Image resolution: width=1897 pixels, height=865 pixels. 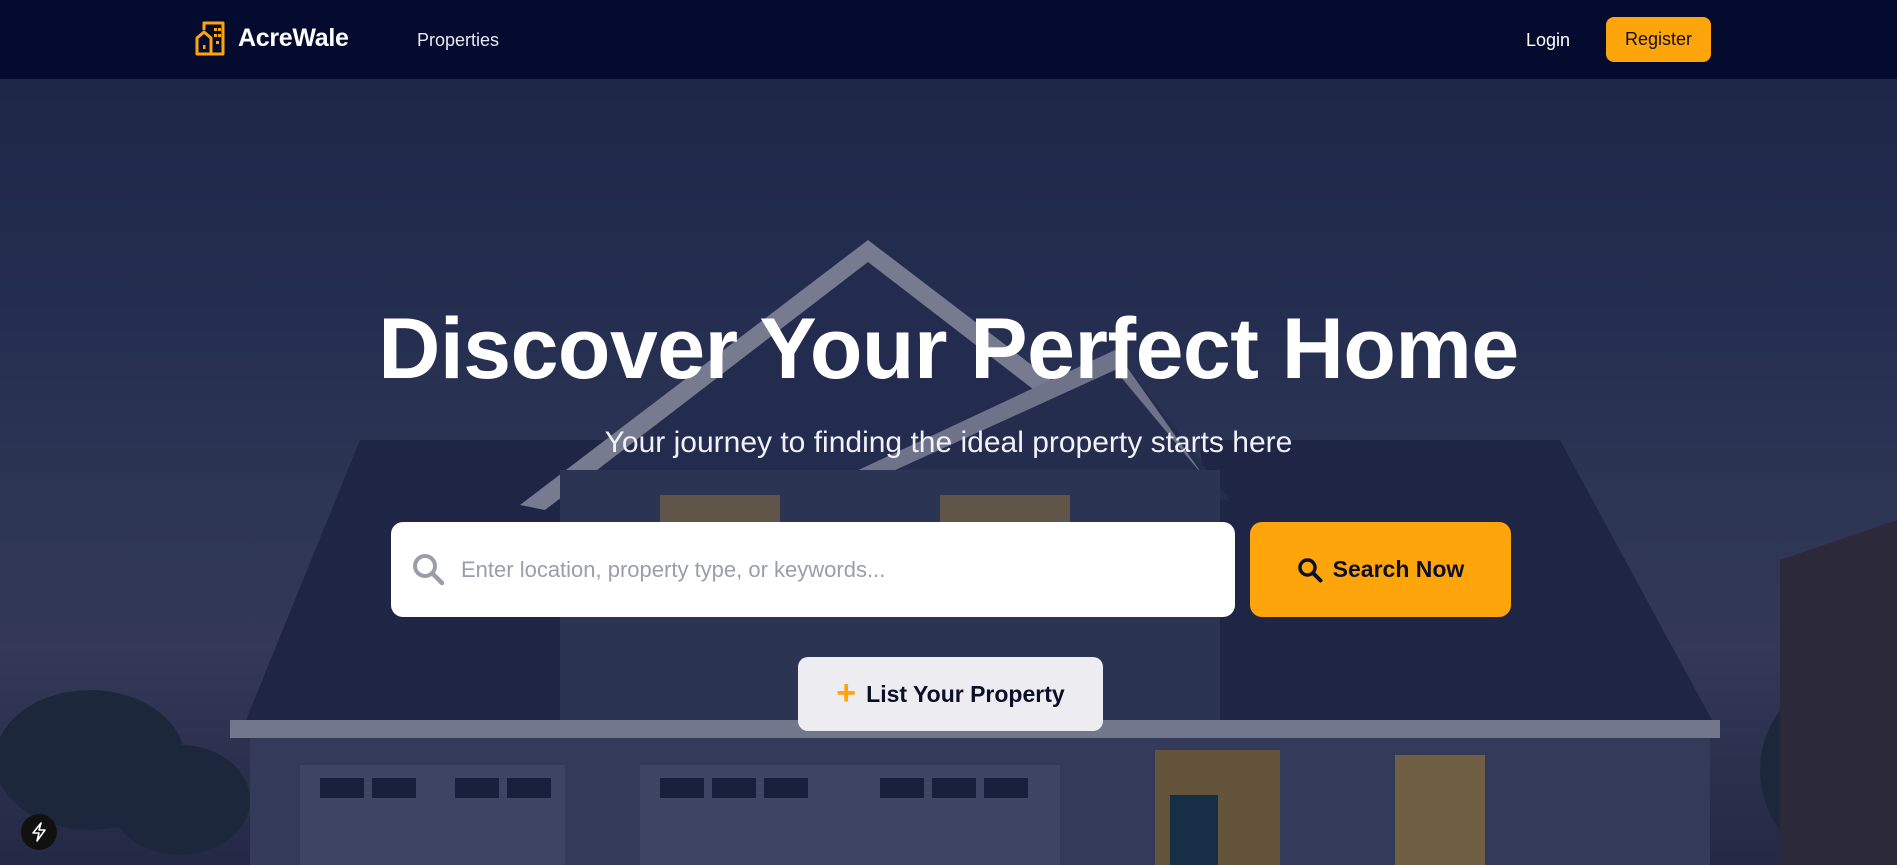 I want to click on brand-logo: AcreWale, so click(x=271, y=38).